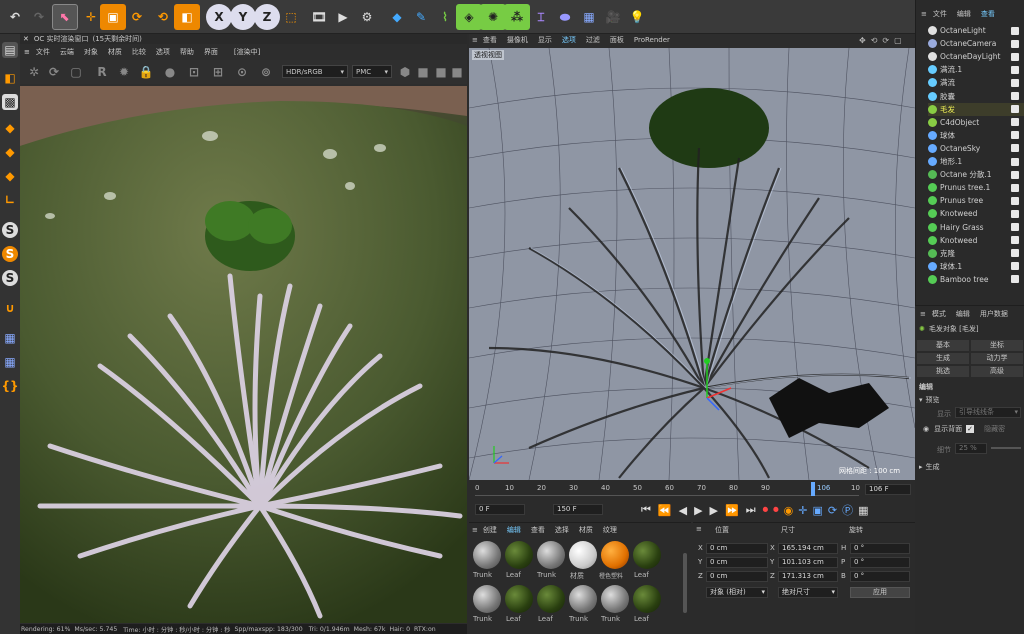 This screenshot has width=1024, height=634. What do you see at coordinates (808, 562) in the screenshot?
I see `y-size-field: 101.103 cm` at bounding box center [808, 562].